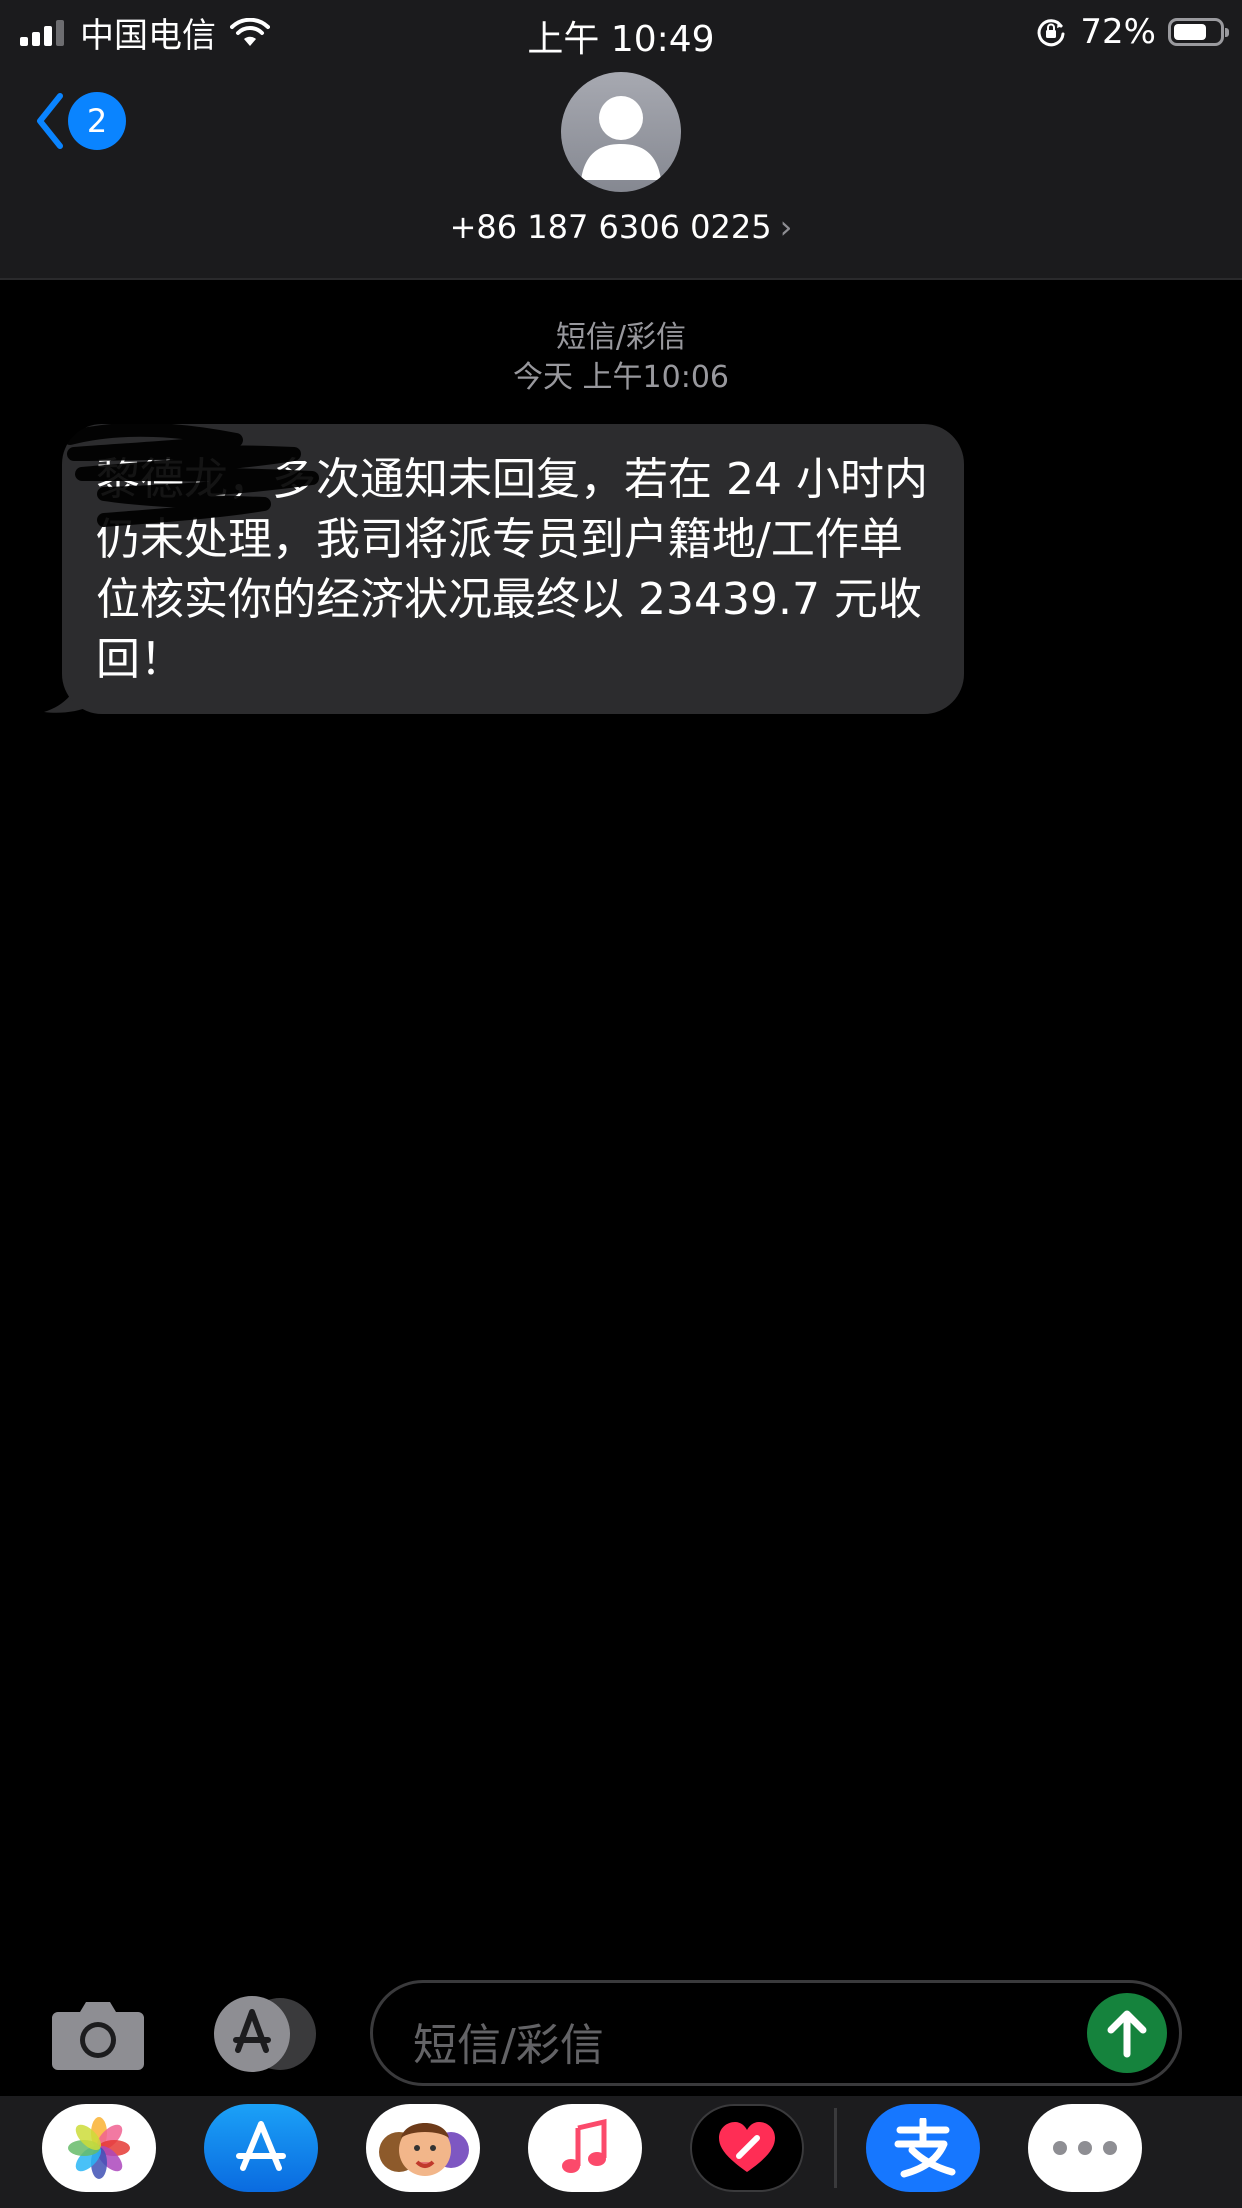 This screenshot has height=2208, width=1242. I want to click on music-note-icon, so click(584, 2145).